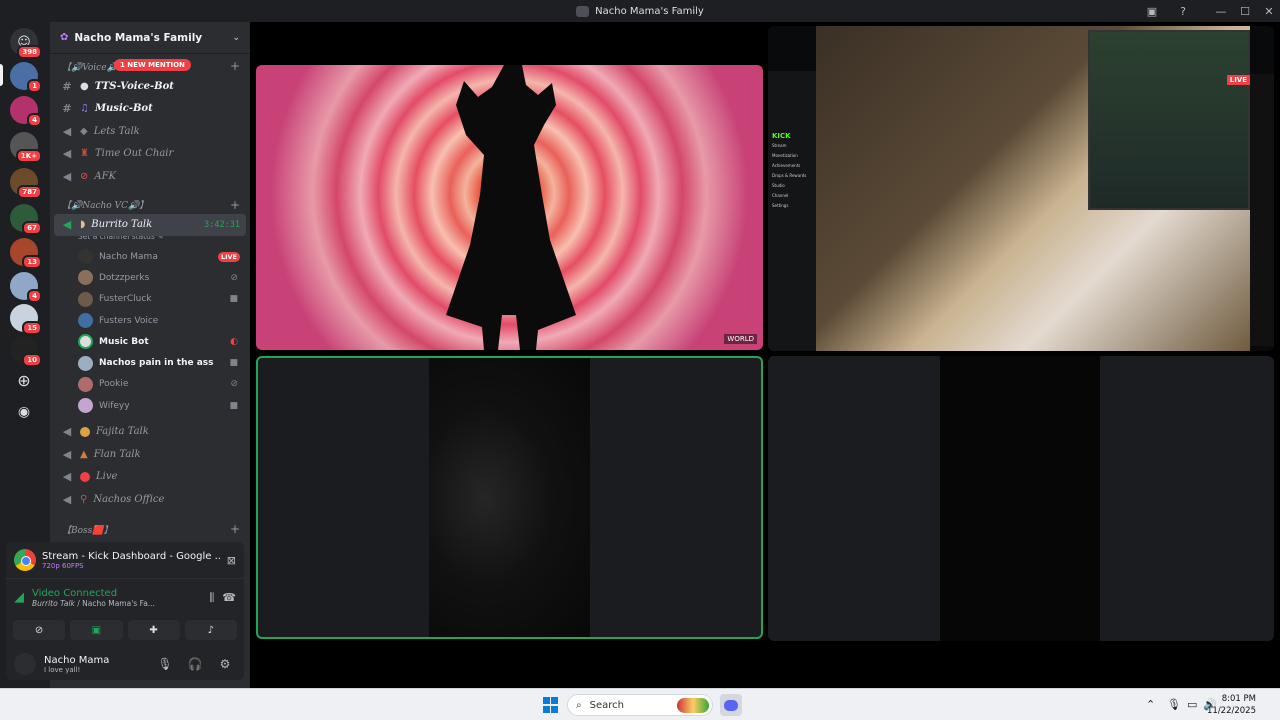  I want to click on signal-icon: ◢, so click(19, 597).